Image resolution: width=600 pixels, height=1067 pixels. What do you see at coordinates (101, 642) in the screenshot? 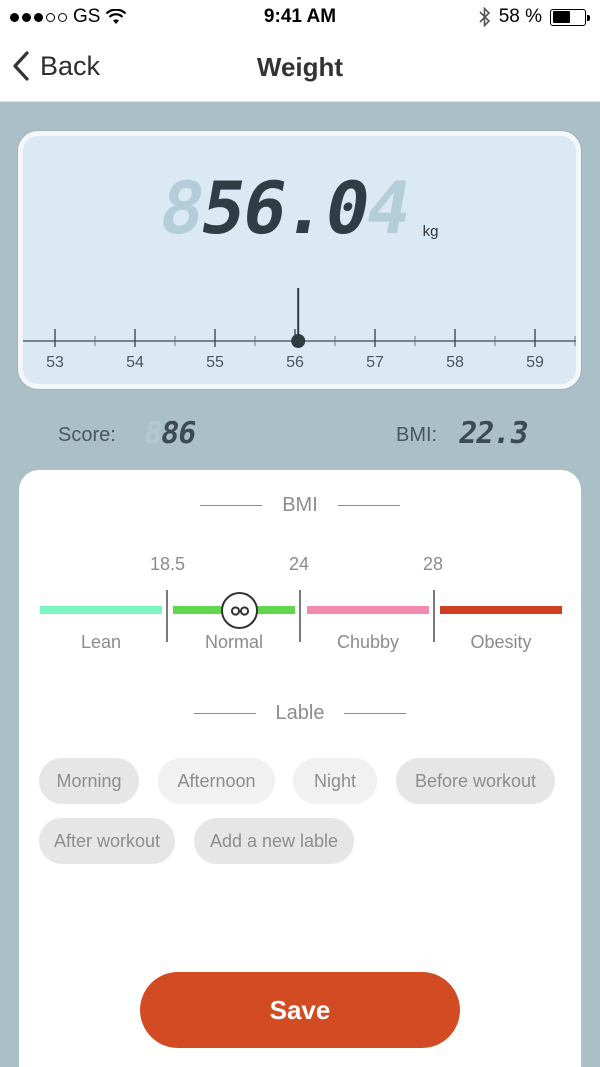
I see `bmi-category-lean: Lean` at bounding box center [101, 642].